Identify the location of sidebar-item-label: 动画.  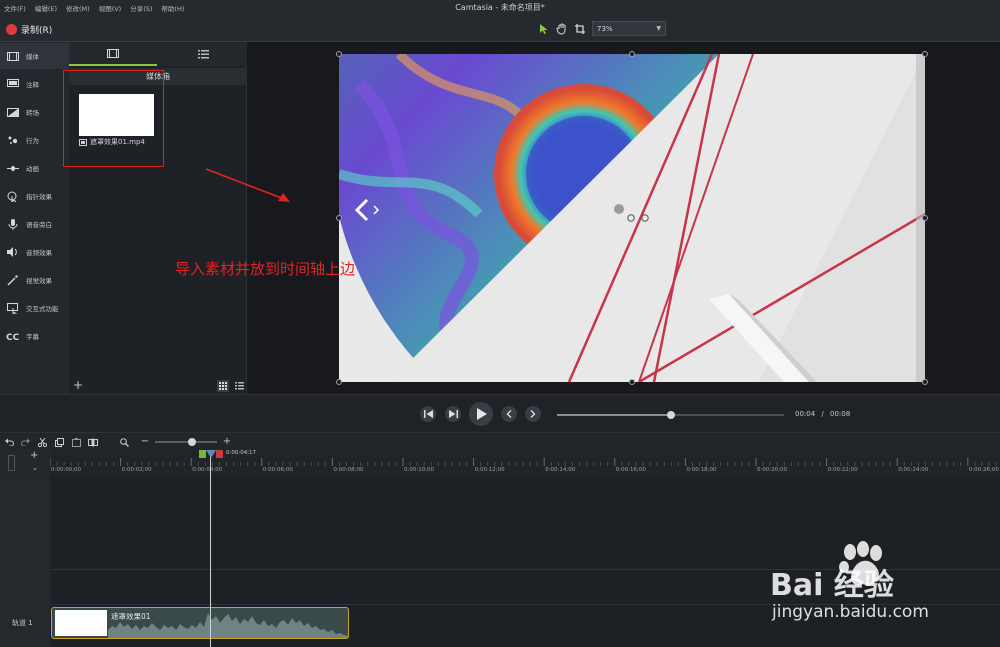
(32, 169).